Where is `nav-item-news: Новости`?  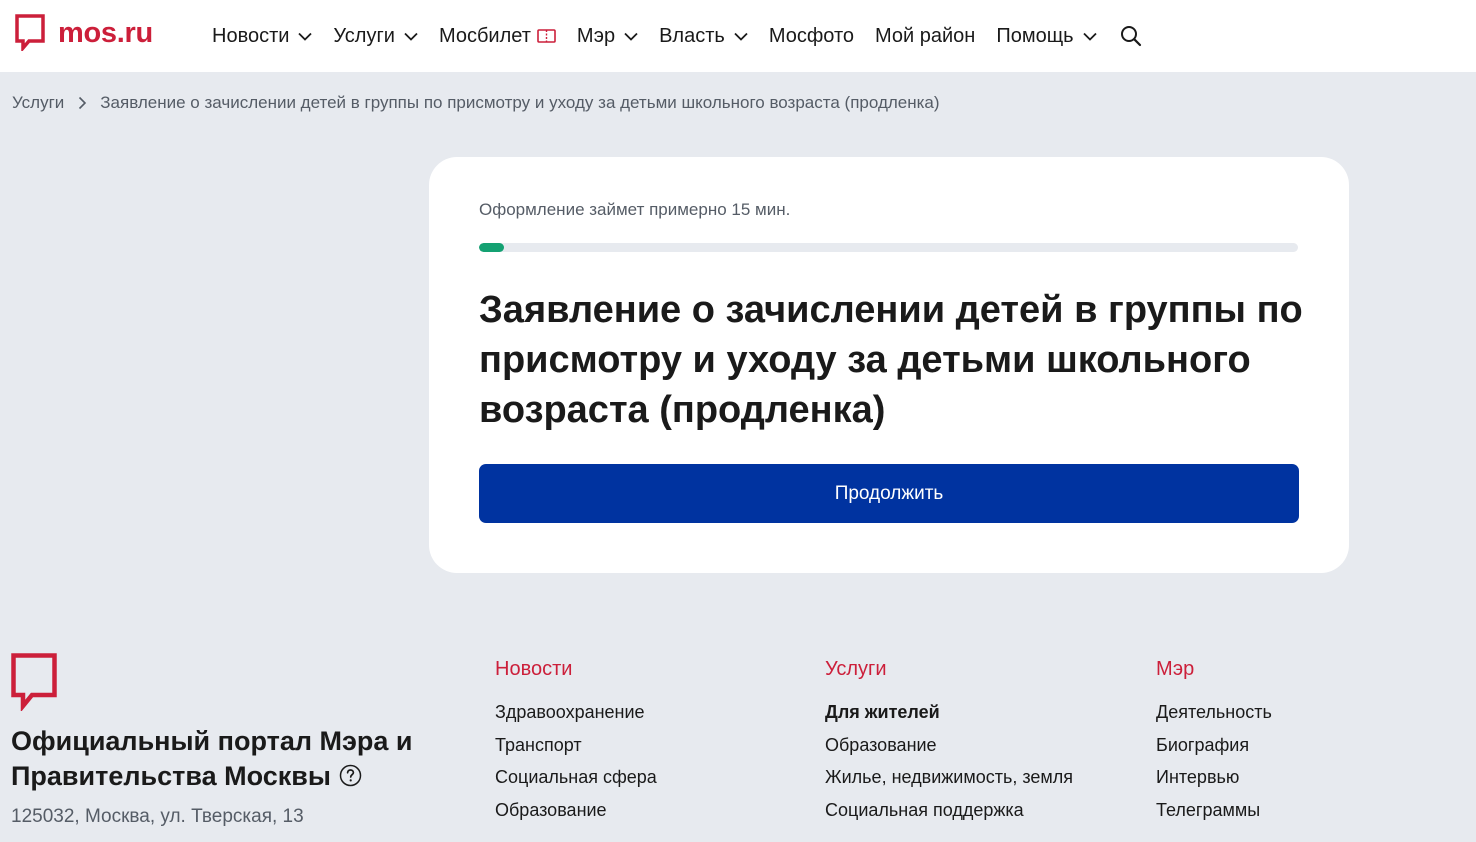 nav-item-news: Новости is located at coordinates (262, 36).